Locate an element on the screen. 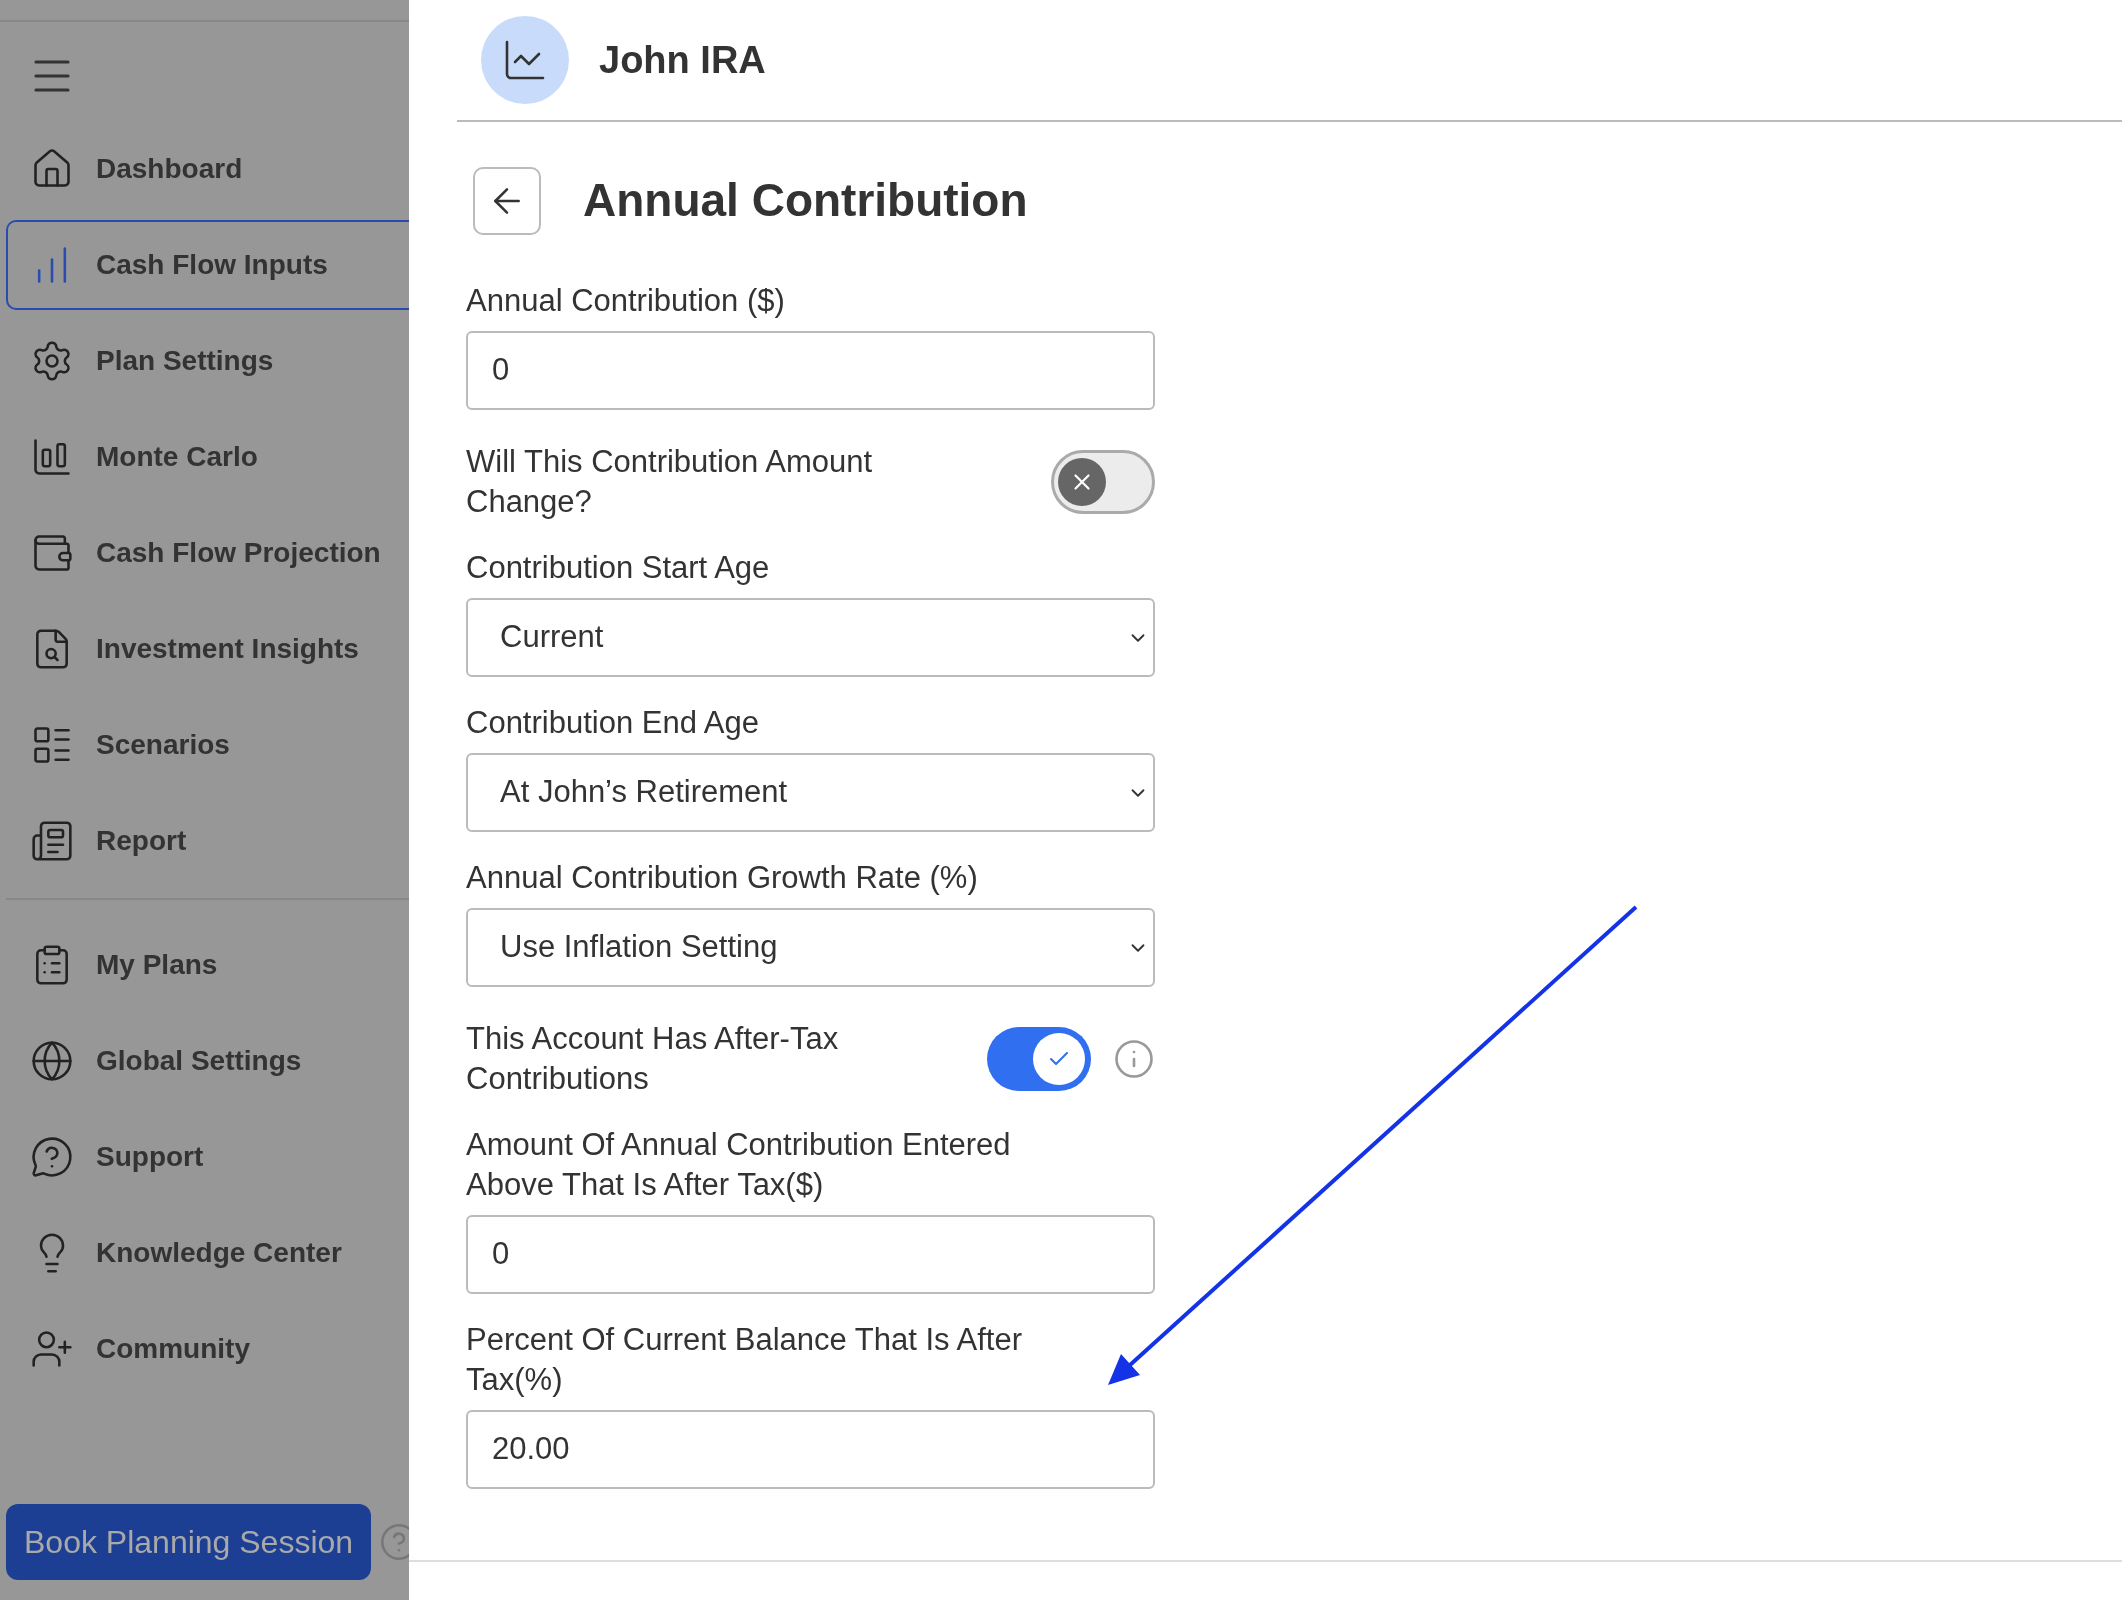 Image resolution: width=2122 pixels, height=1600 pixels. help-bubble-icon is located at coordinates (52, 1157).